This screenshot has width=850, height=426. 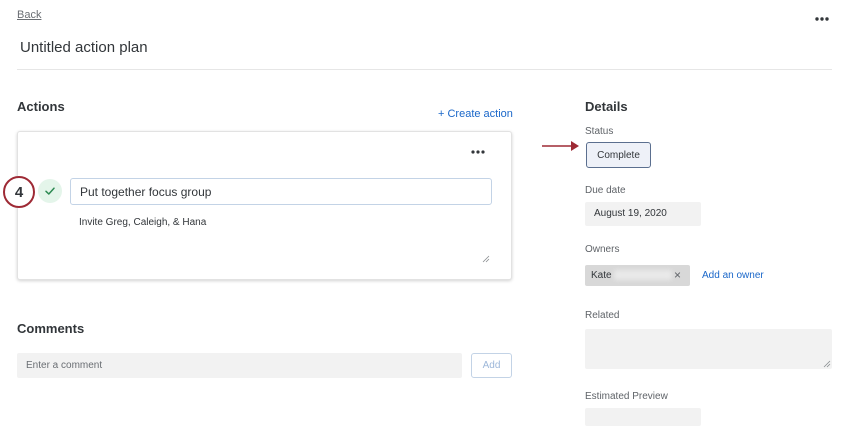 I want to click on related-input, so click(x=708, y=349).